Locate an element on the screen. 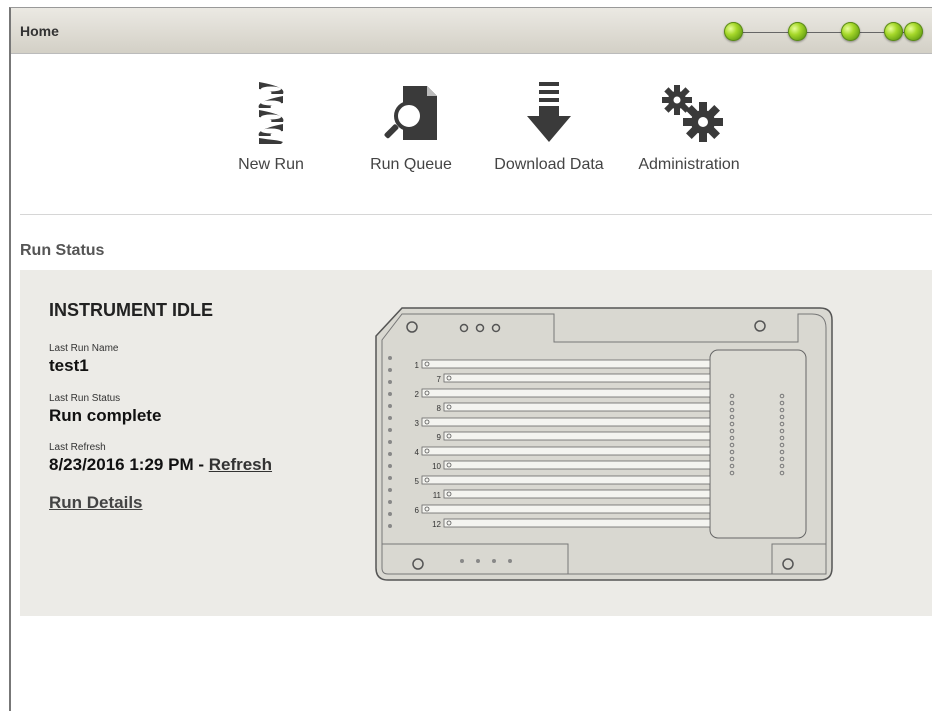 The width and height of the screenshot is (932, 711). download-data-button: Download Data is located at coordinates (549, 127).